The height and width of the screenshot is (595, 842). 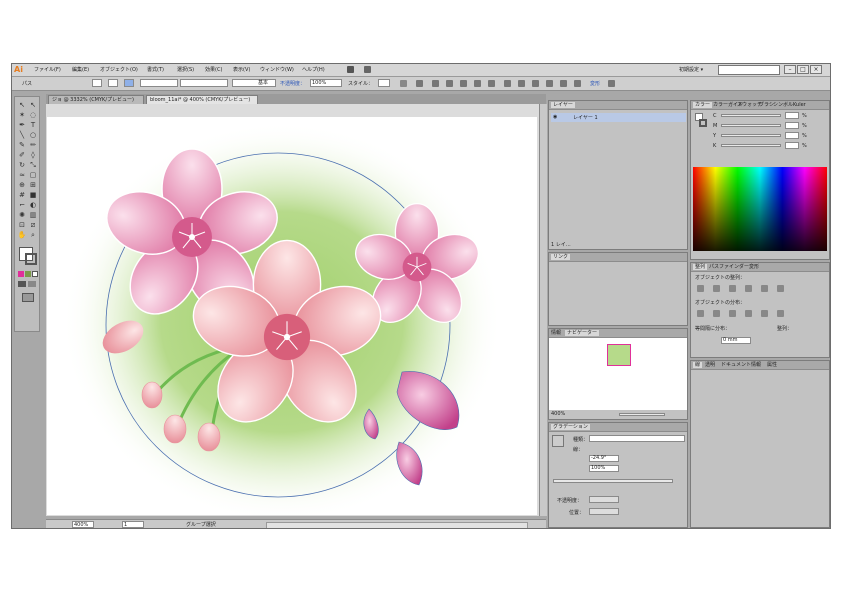 What do you see at coordinates (22, 145) in the screenshot?
I see `brush-tool-icon: ✎` at bounding box center [22, 145].